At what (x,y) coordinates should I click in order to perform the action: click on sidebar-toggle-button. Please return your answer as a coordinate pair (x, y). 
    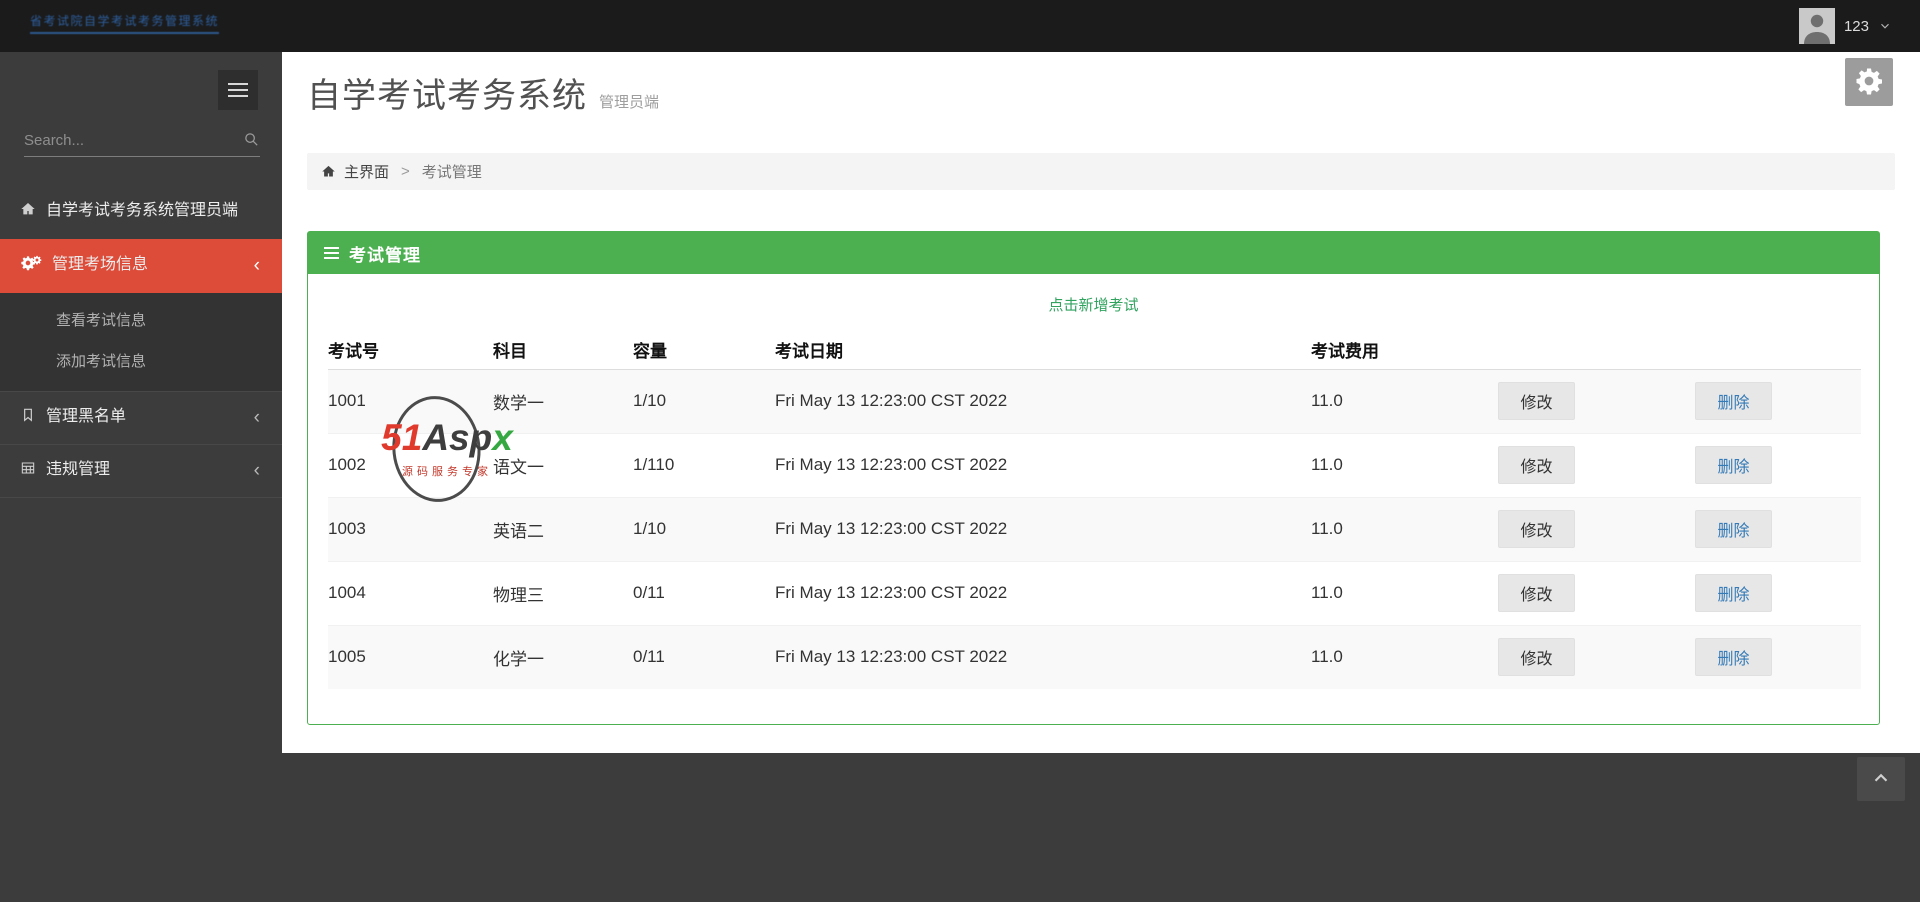
    Looking at the image, I should click on (238, 90).